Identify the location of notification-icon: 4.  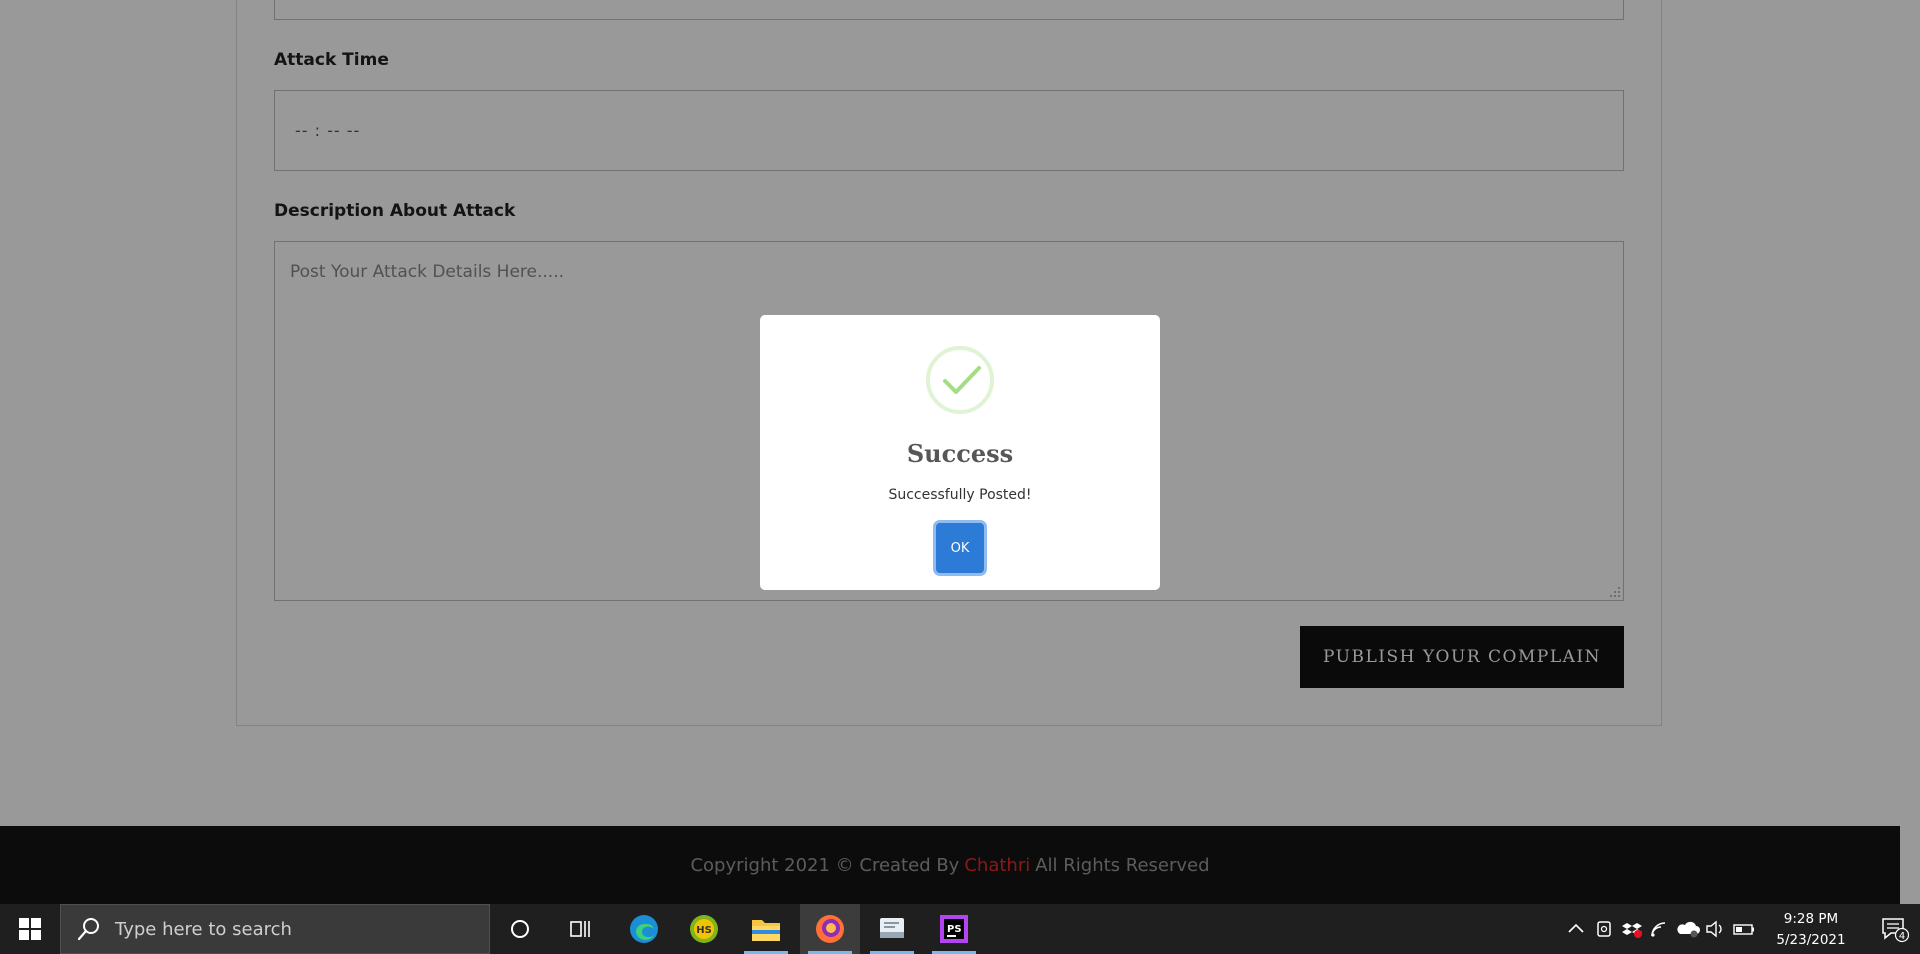
(1896, 930).